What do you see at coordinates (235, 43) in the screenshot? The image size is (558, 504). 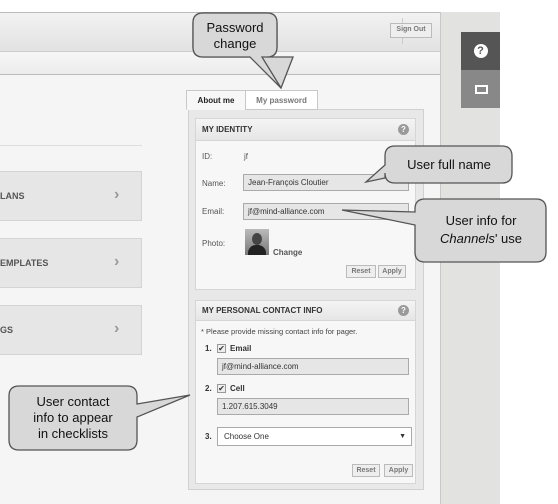 I see `callout-text: change` at bounding box center [235, 43].